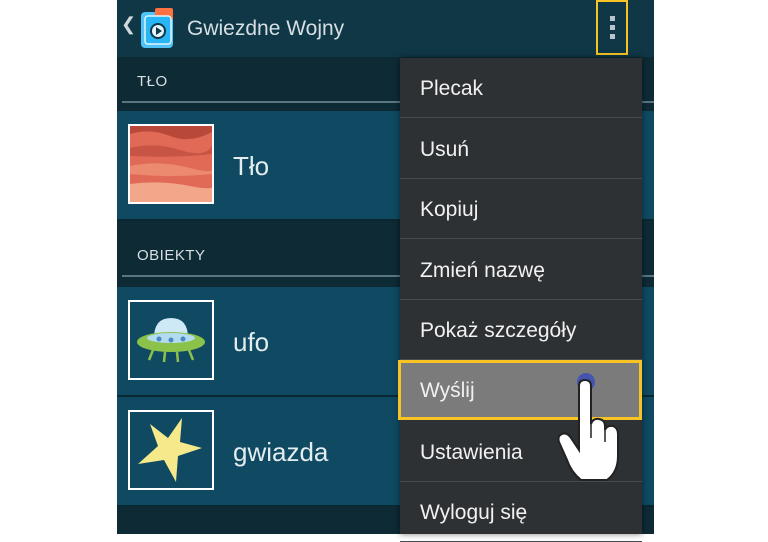 This screenshot has height=542, width=768. Describe the element at coordinates (266, 28) in the screenshot. I see `app-title: Gwiezdne Wojny` at that location.